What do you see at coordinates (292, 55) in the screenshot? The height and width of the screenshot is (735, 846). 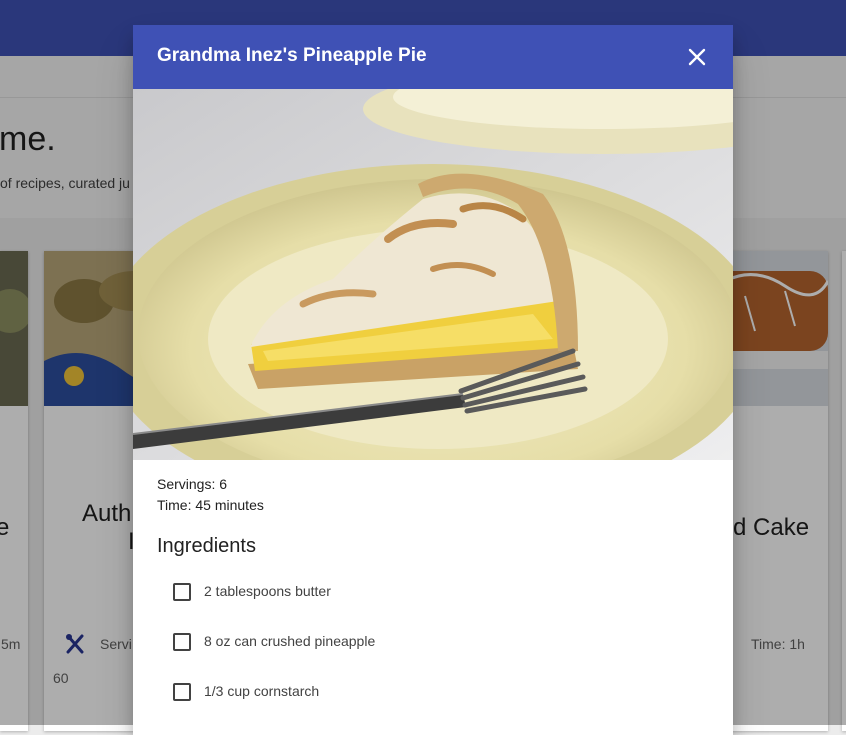 I see `dialog-title: Grandma Inez's Pineapple Pie` at bounding box center [292, 55].